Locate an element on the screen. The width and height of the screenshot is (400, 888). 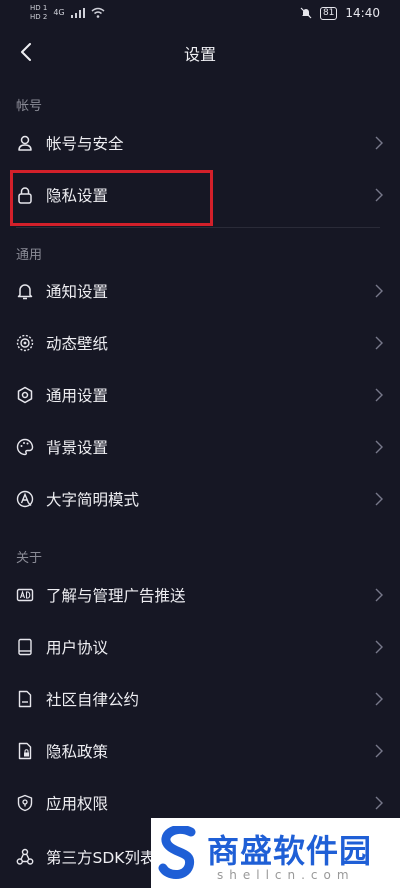
page-title: 设置 is located at coordinates (199, 54).